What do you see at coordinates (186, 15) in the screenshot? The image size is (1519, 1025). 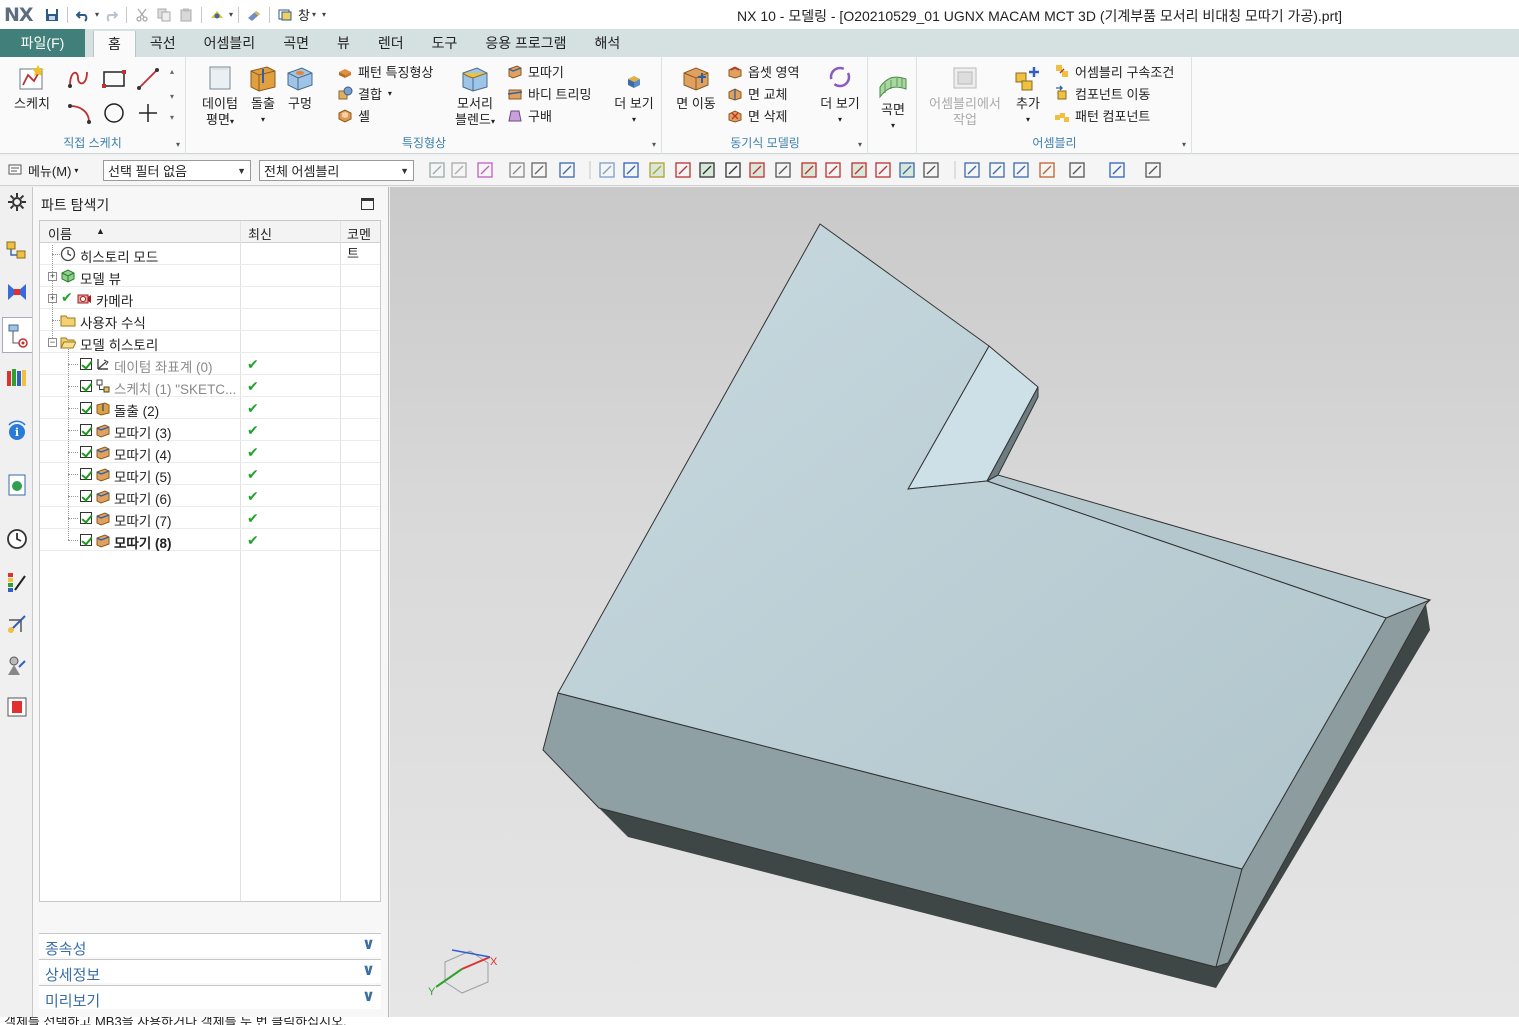 I see `paste-icon` at bounding box center [186, 15].